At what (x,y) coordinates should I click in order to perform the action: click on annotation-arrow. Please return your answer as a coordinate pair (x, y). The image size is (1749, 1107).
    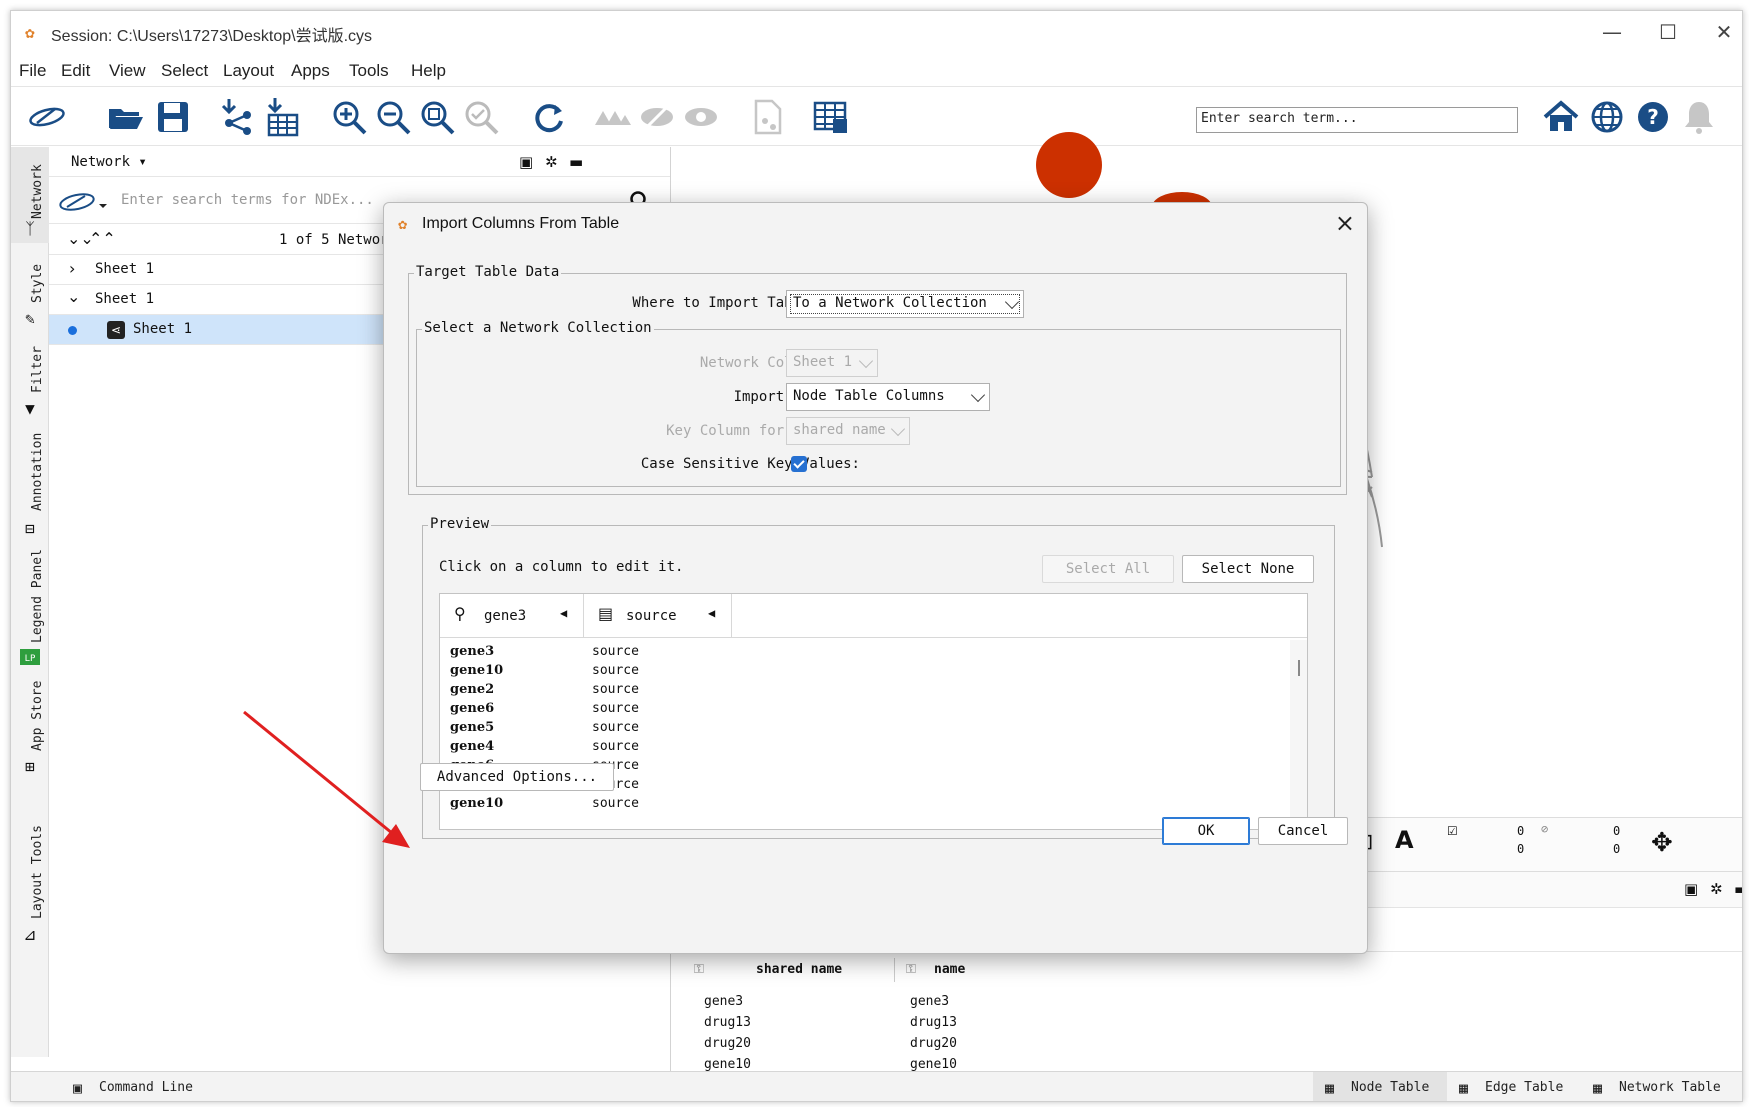
    Looking at the image, I should click on (326, 779).